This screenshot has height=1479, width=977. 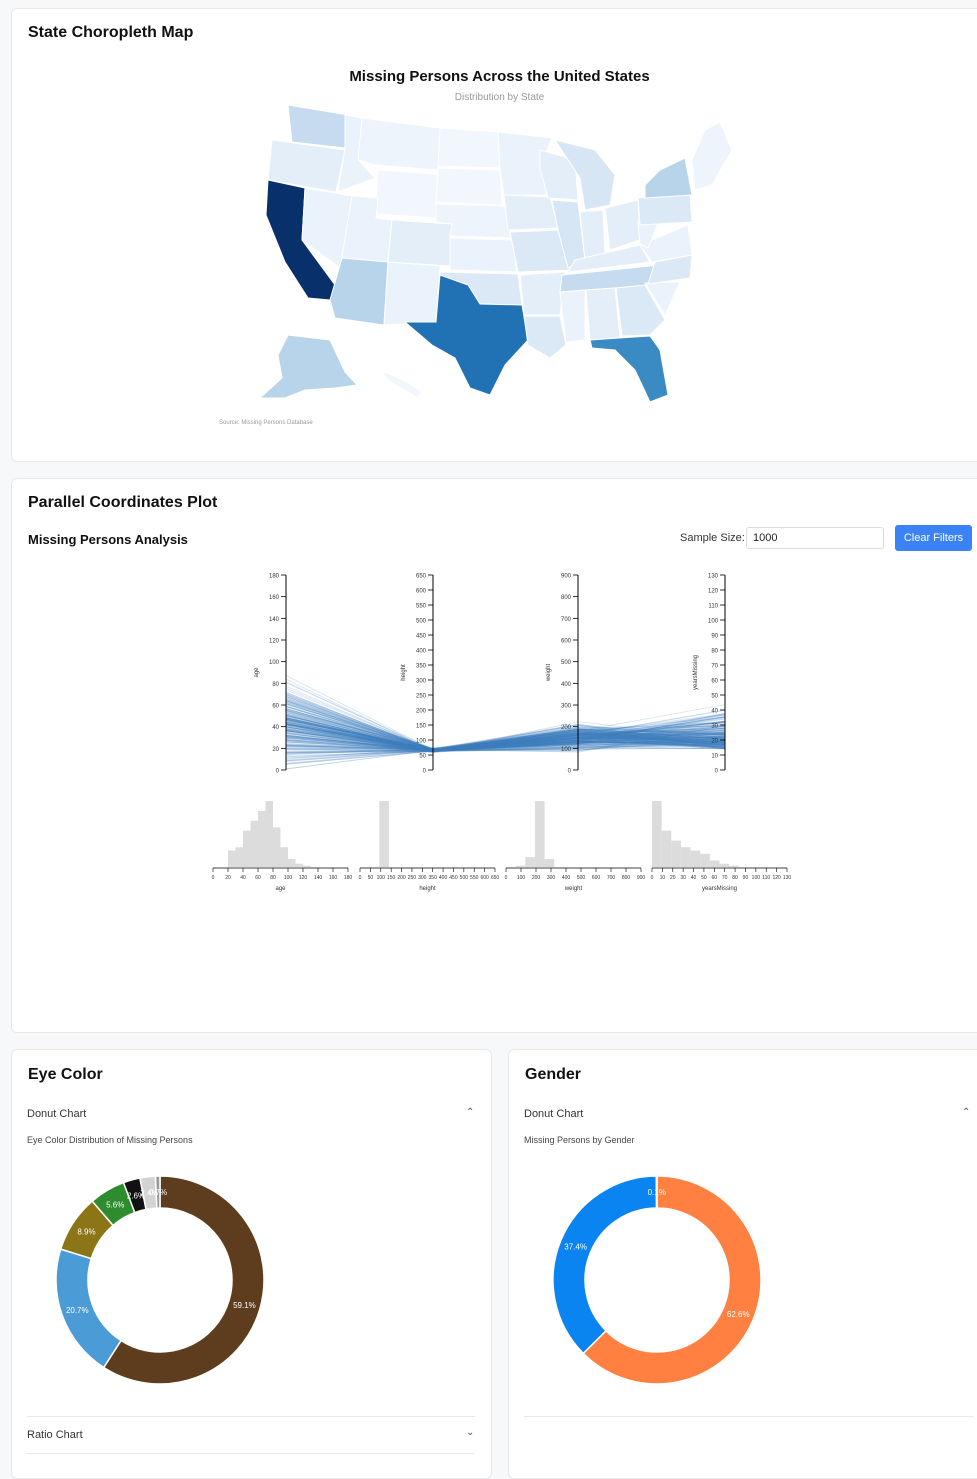 What do you see at coordinates (603, 314) in the screenshot?
I see `state-alabama` at bounding box center [603, 314].